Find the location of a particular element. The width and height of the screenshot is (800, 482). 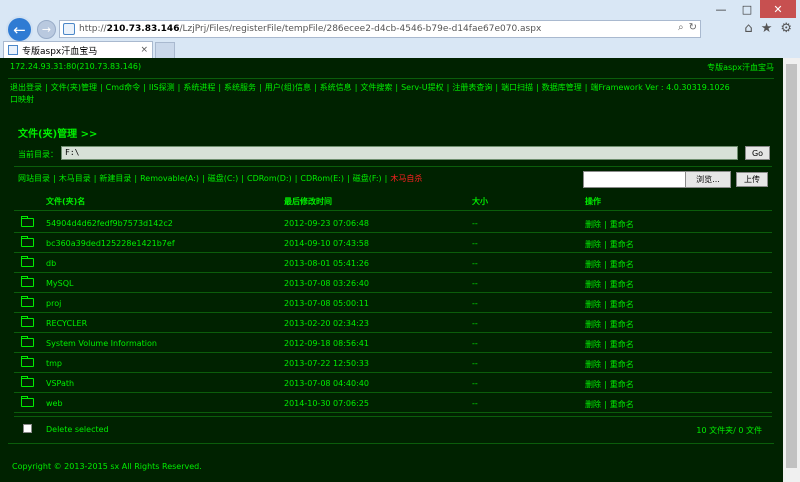

drive-link: Removable(A:) is located at coordinates (169, 178).